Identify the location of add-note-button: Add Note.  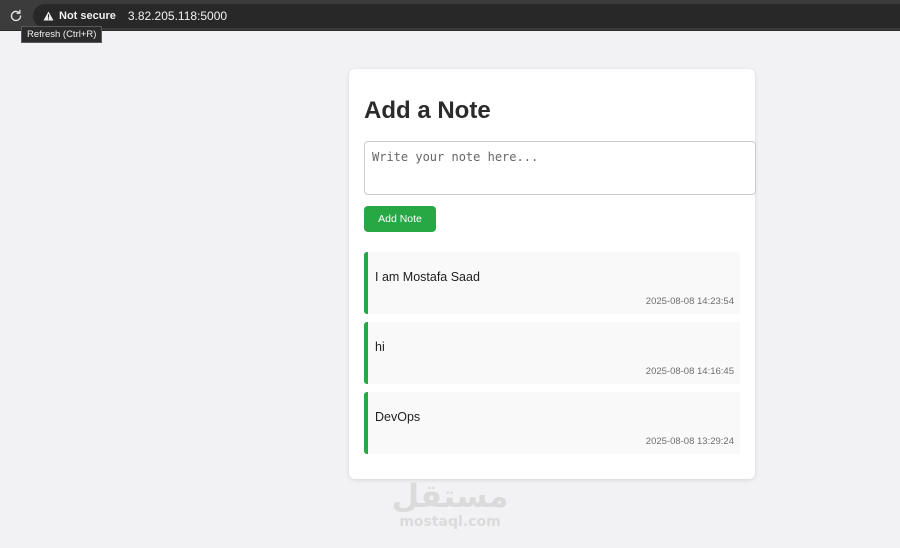
(400, 219).